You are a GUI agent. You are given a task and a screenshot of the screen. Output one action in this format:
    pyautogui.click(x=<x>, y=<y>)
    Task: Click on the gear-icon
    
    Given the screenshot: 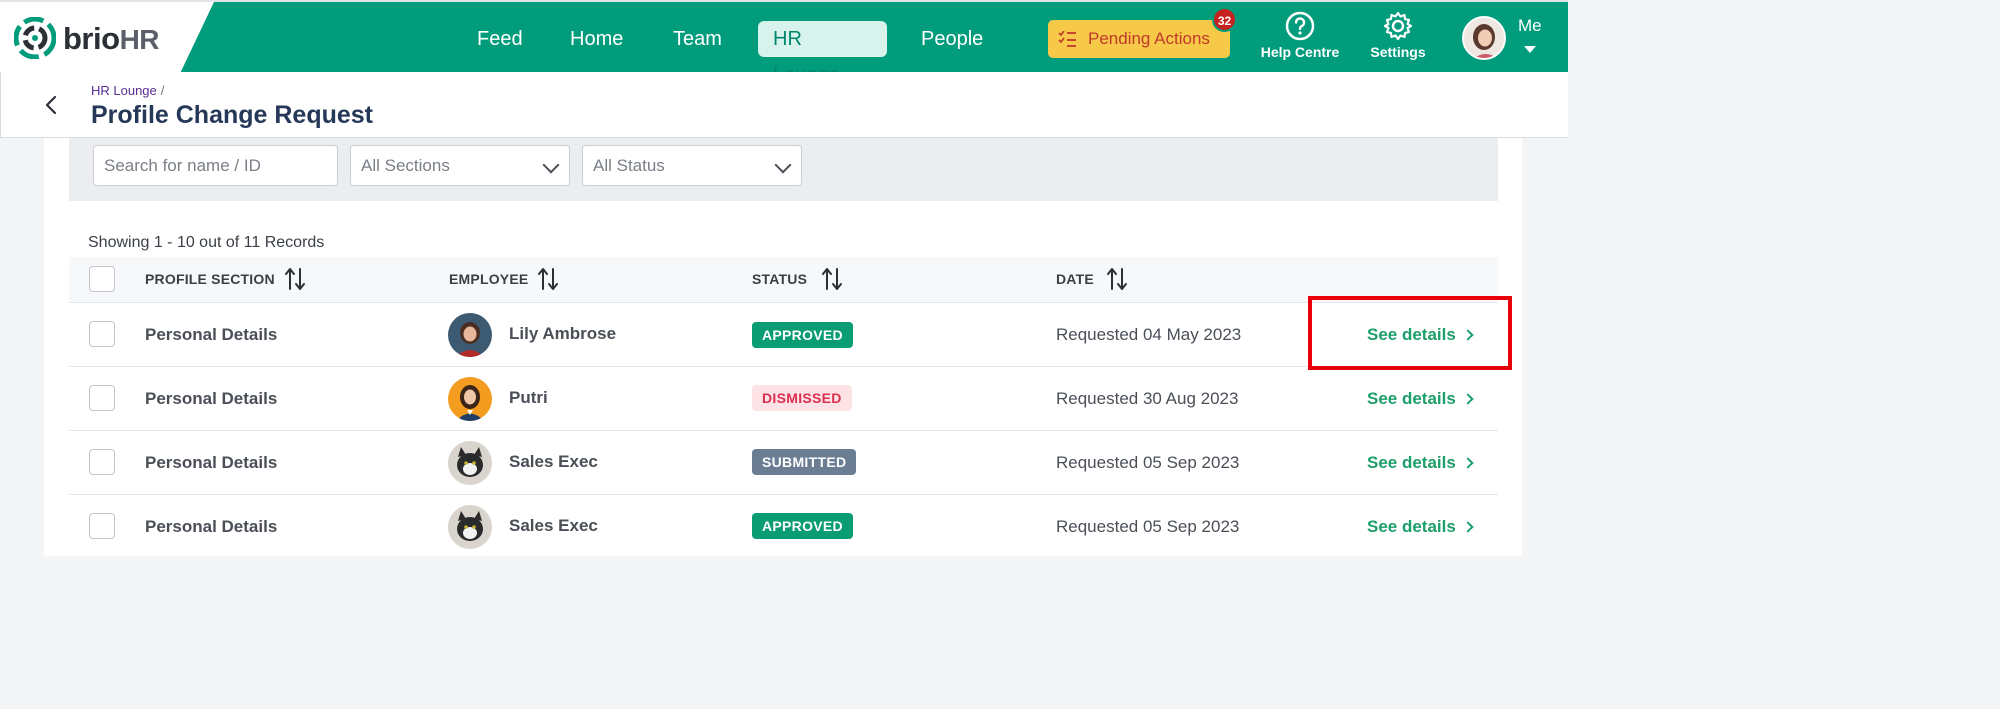 What is the action you would take?
    pyautogui.click(x=1398, y=26)
    